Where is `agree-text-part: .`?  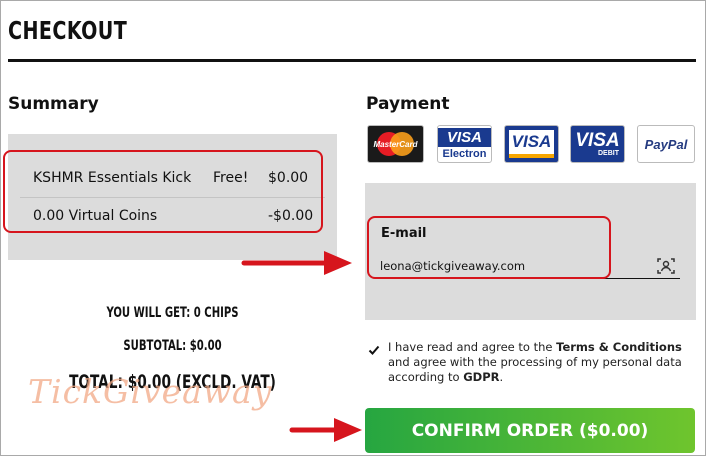
agree-text-part: . is located at coordinates (501, 377).